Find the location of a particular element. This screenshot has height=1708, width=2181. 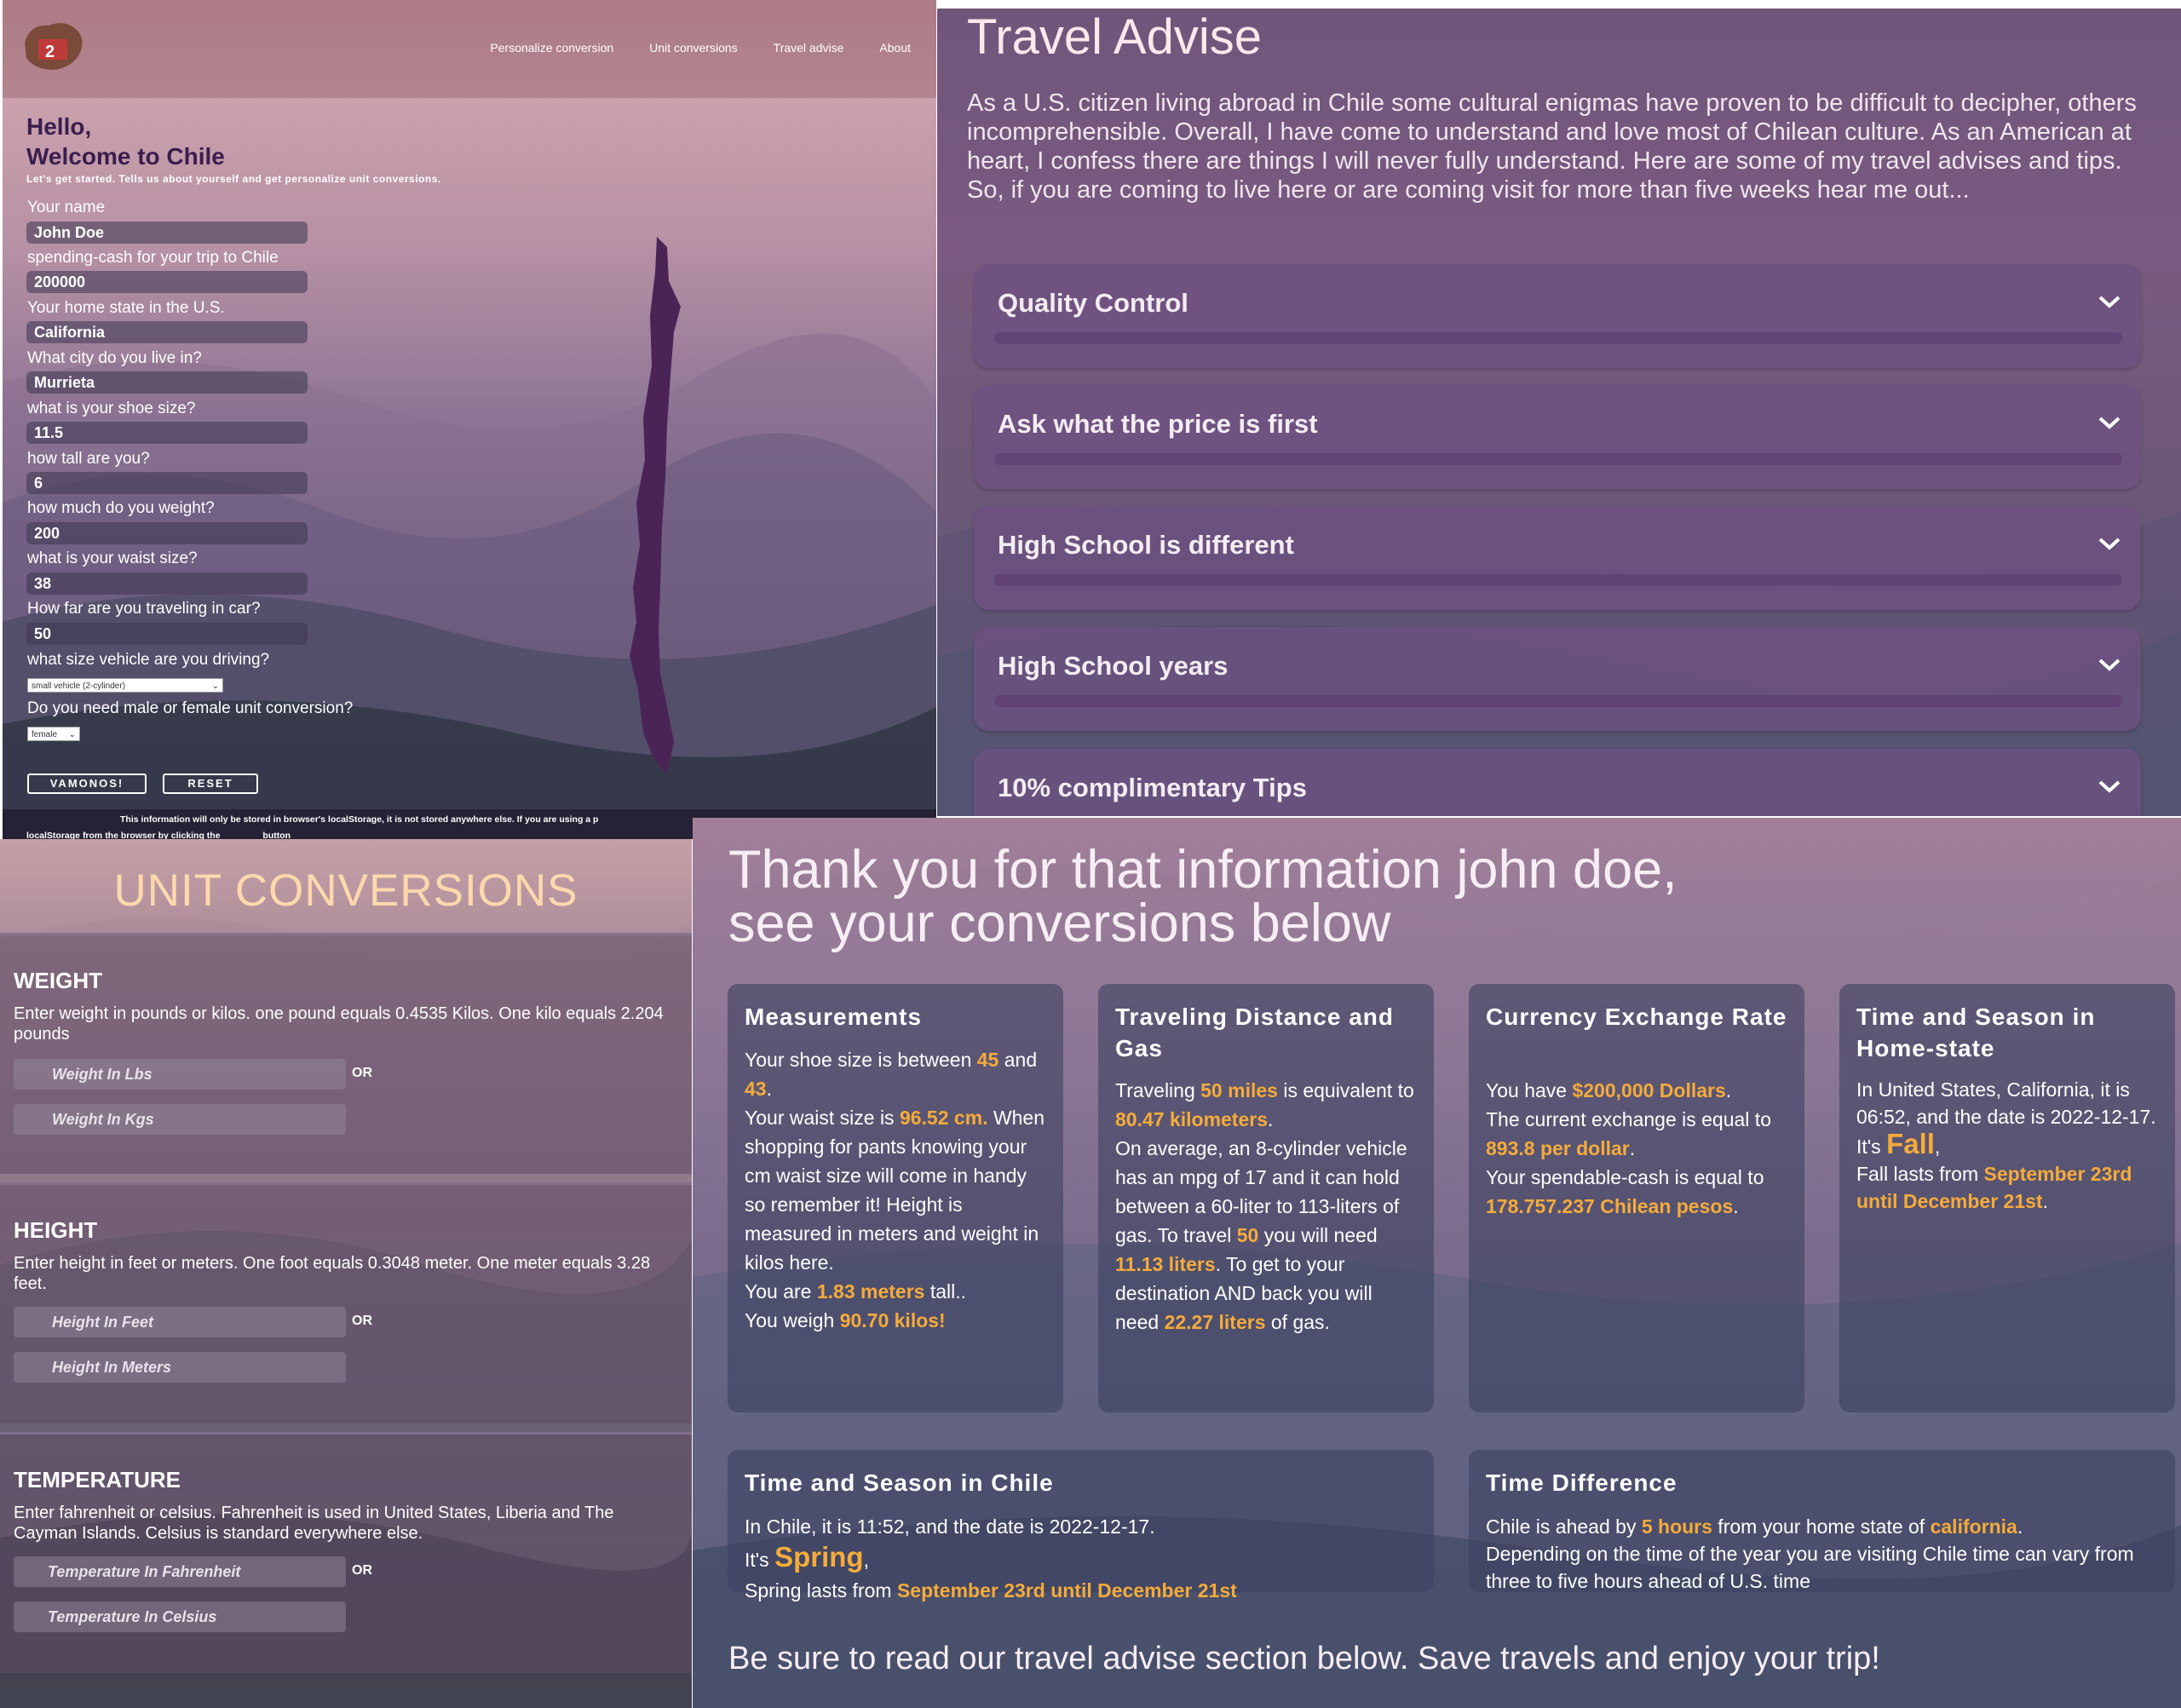

text: You weigh is located at coordinates (792, 1320).